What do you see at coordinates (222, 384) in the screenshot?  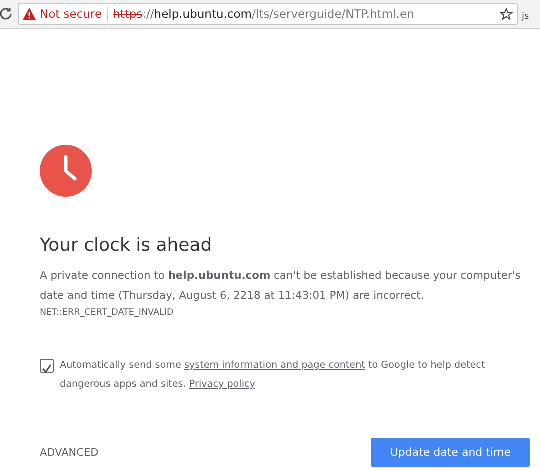 I see `privacy-link: Privacy policy` at bounding box center [222, 384].